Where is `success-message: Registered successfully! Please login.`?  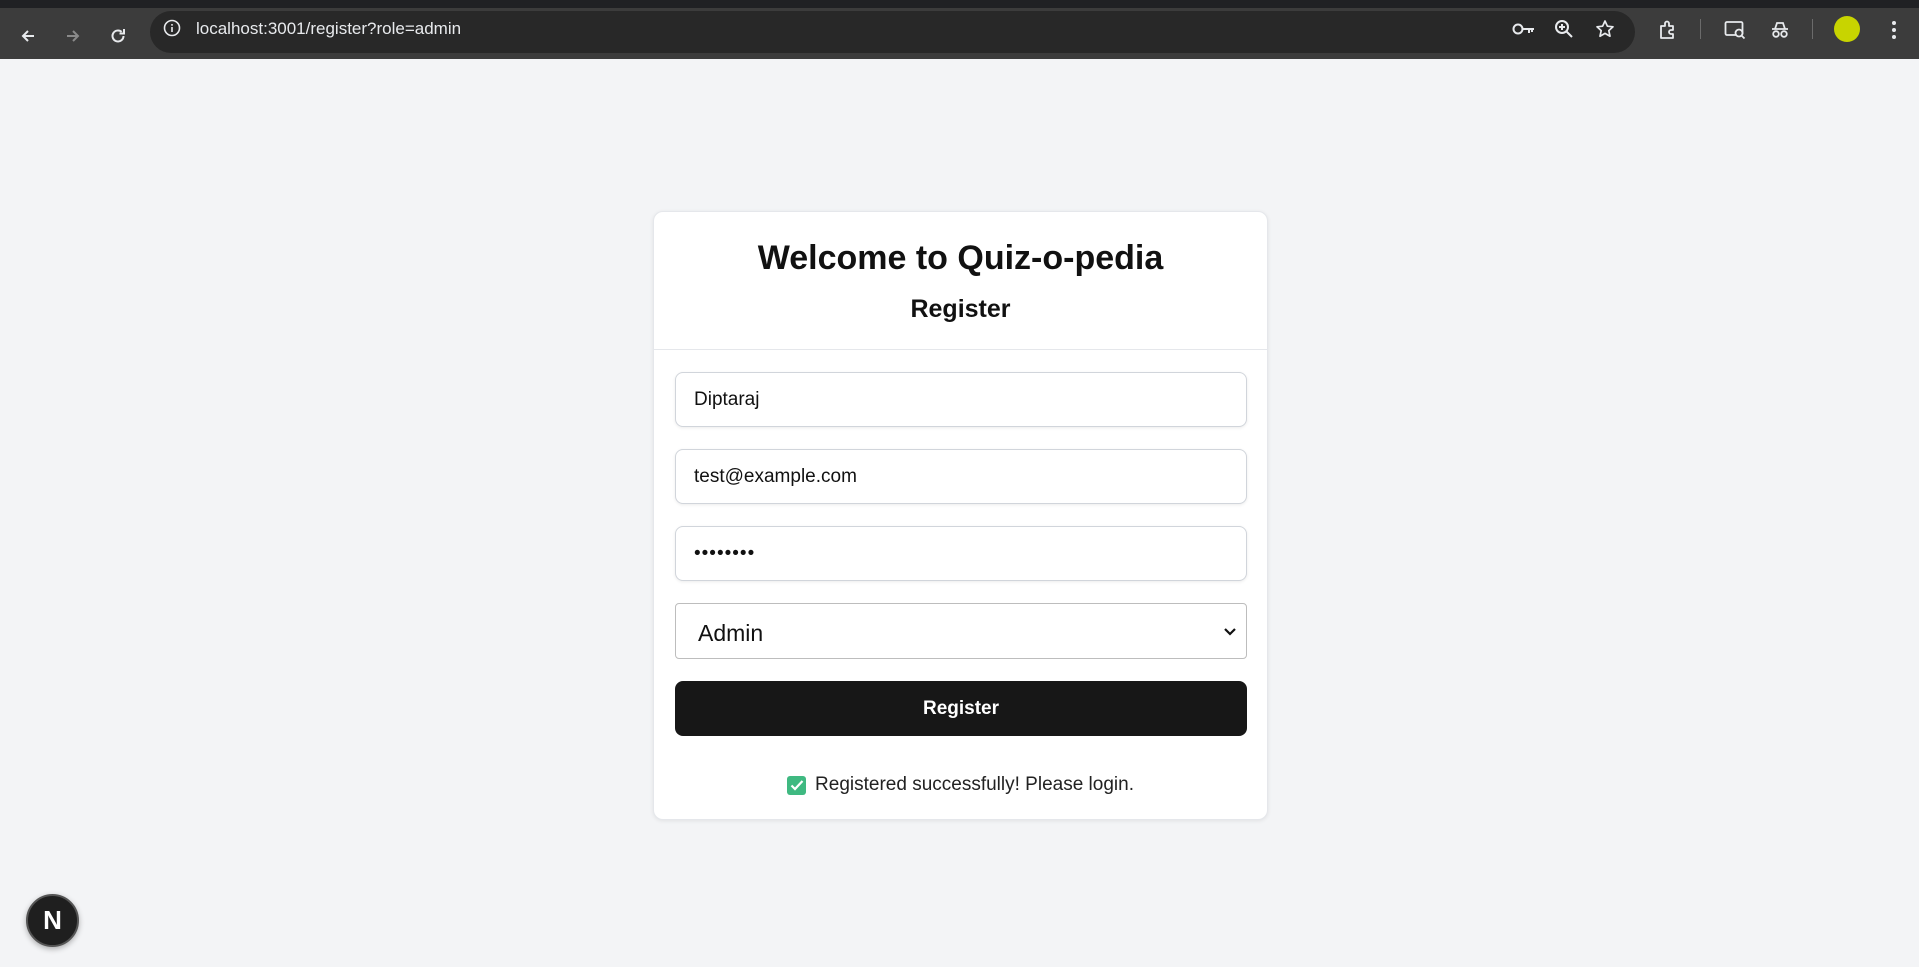 success-message: Registered successfully! Please login. is located at coordinates (960, 785).